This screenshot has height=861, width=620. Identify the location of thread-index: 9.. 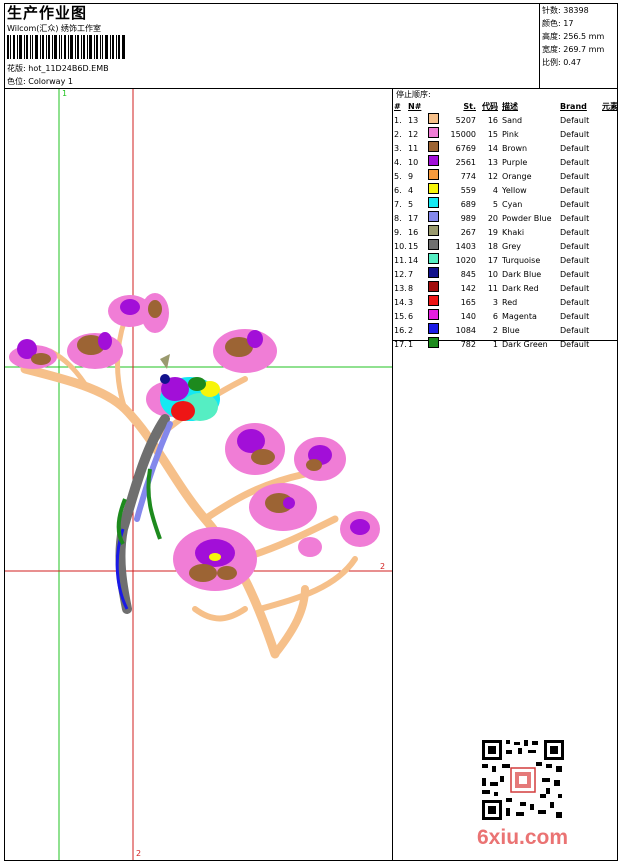
(398, 232).